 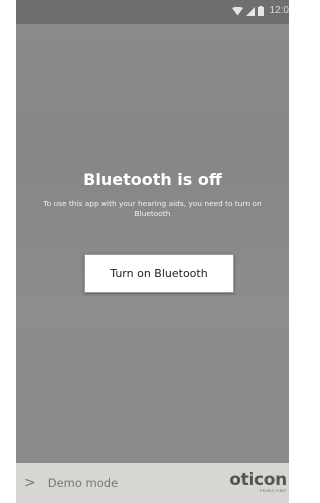 What do you see at coordinates (152, 483) in the screenshot?
I see `bottom-bar: > Demo mode oticon PEOPLE FIRST` at bounding box center [152, 483].